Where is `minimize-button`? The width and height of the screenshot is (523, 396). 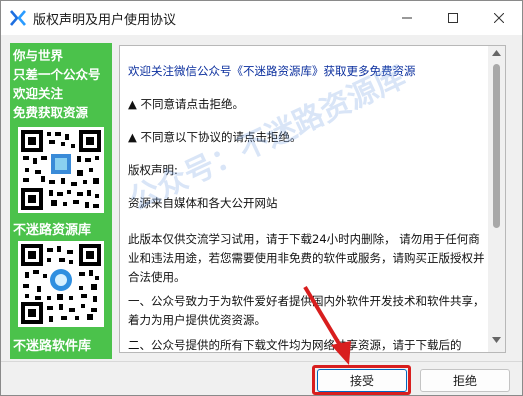
minimize-button is located at coordinates (407, 17).